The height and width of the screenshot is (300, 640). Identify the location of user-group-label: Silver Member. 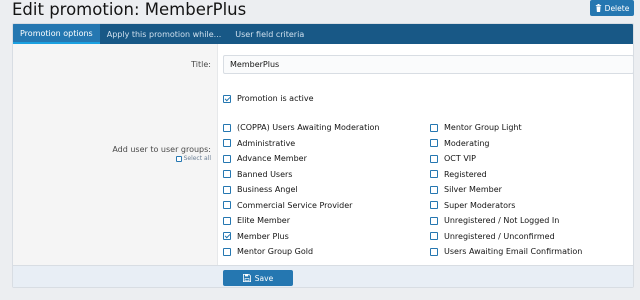
(473, 189).